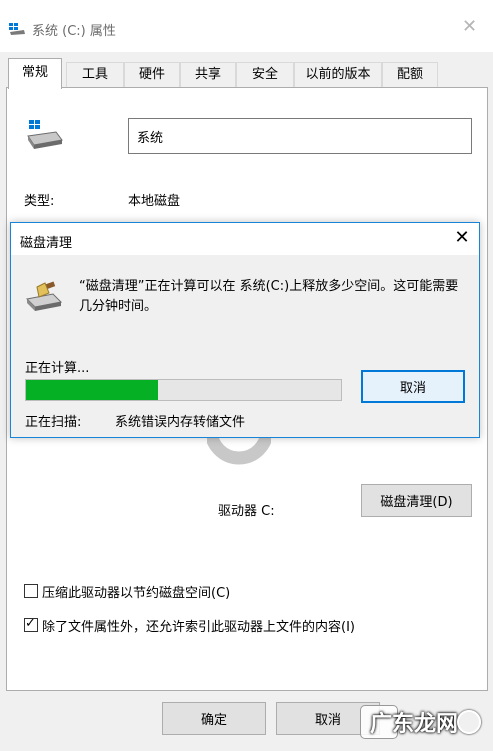 The width and height of the screenshot is (493, 751). I want to click on dialog-message: “磁盘清理”正在计算可以在 系统(C:)上释放多少空间。这可能需要几分钟时间。, so click(269, 296).